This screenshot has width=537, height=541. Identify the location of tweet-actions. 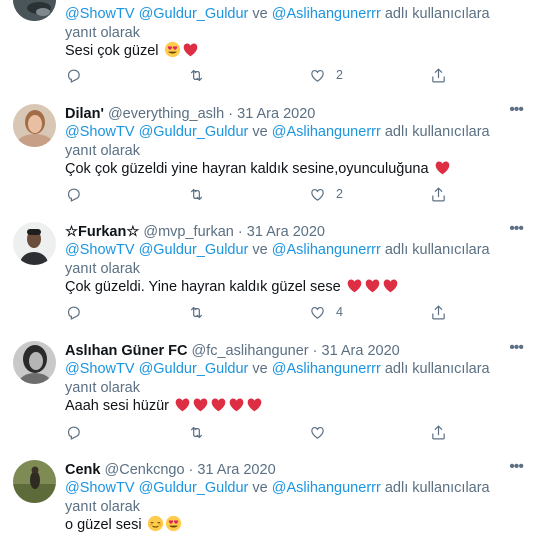
(265, 432).